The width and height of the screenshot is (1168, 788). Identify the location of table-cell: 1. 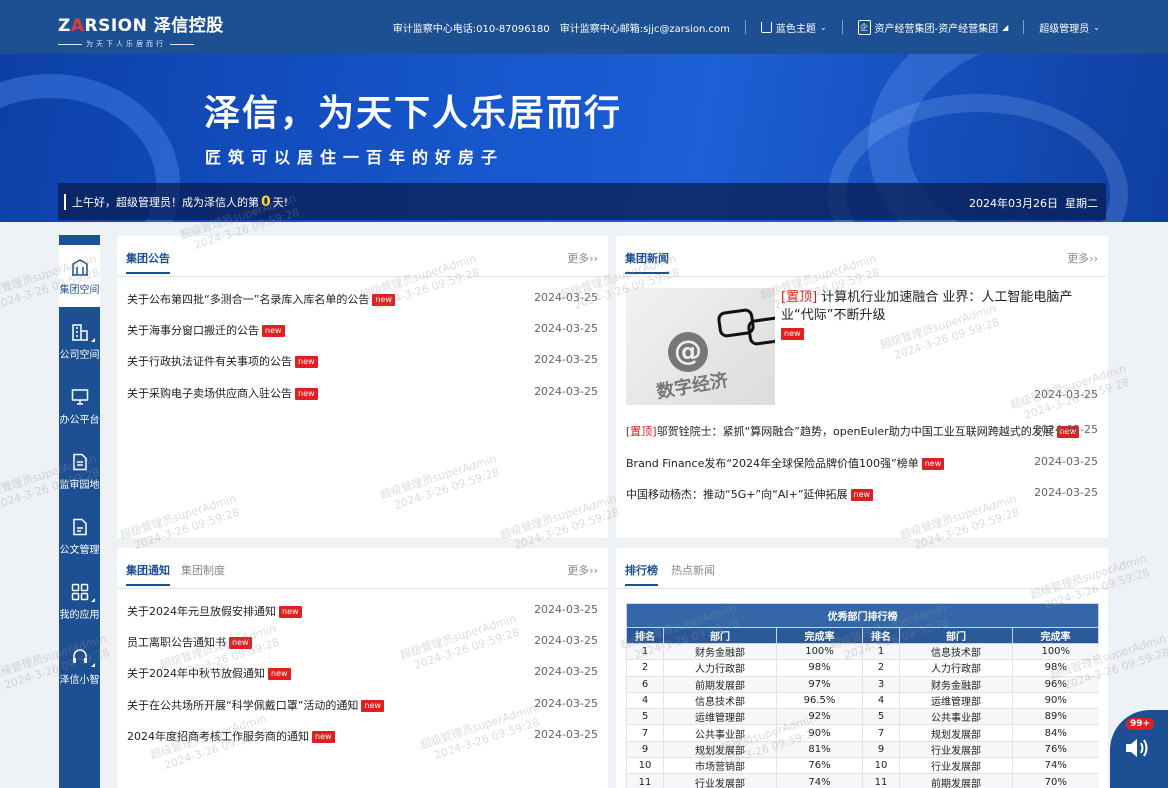
(645, 652).